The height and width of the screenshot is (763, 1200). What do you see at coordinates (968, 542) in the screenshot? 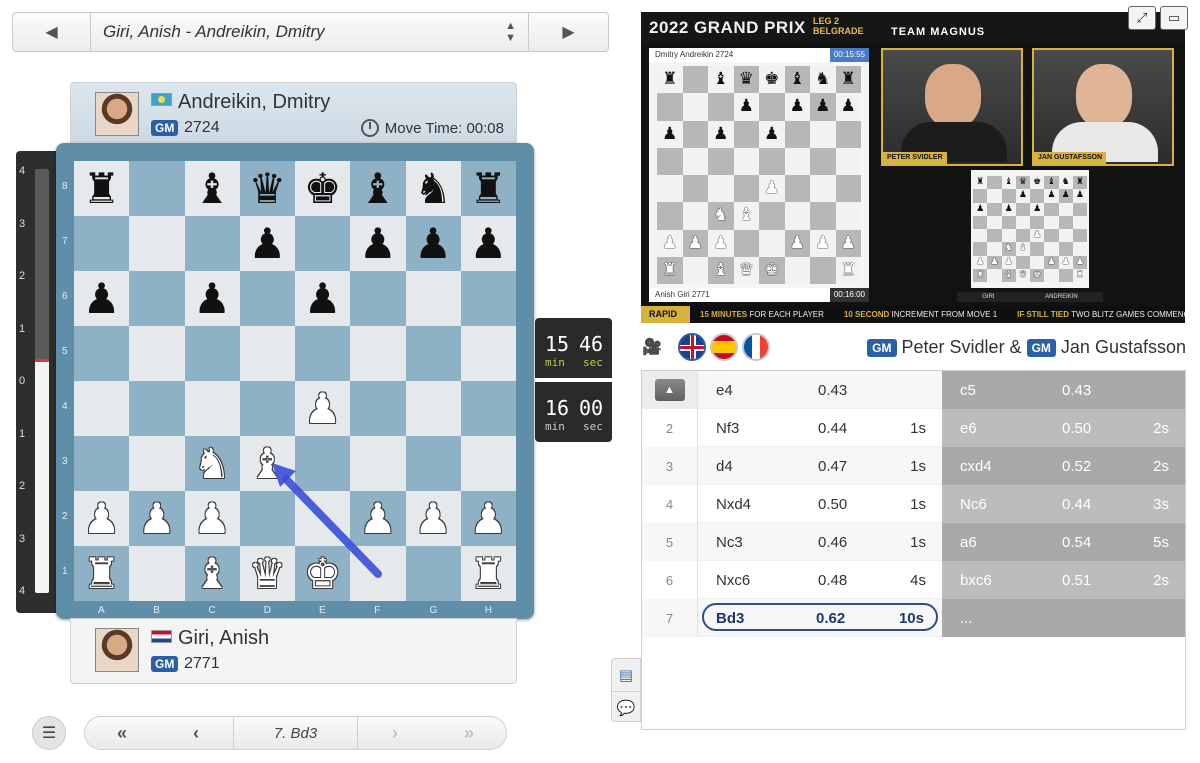
I see `black-move: a6` at bounding box center [968, 542].